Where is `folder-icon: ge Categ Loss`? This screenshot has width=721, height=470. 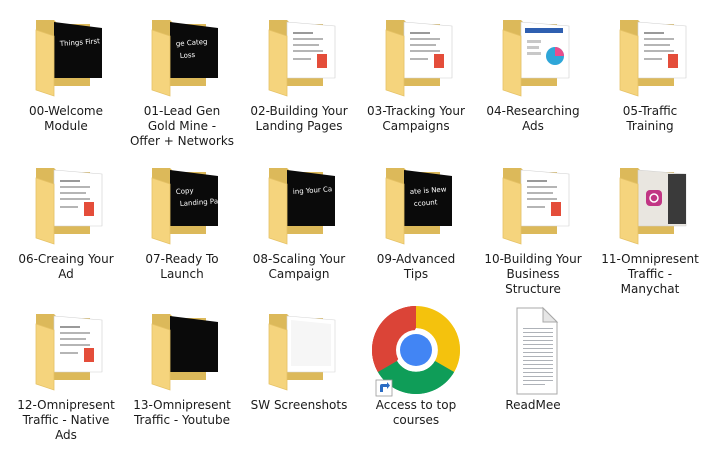
folder-icon: ge Categ Loss is located at coordinates (182, 58).